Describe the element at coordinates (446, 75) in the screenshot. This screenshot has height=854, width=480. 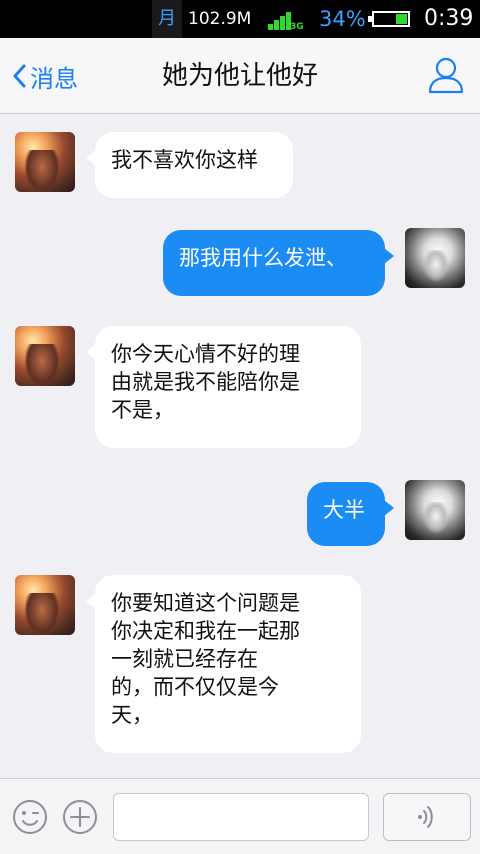
I see `person-icon` at that location.